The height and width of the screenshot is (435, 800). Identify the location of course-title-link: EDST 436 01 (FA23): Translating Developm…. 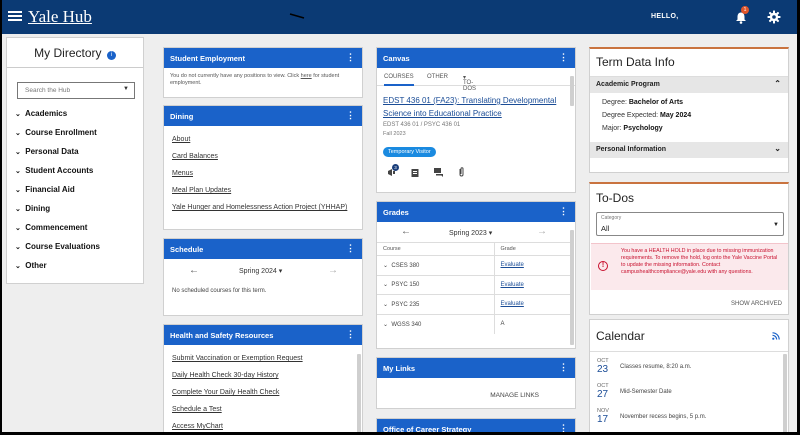
(476, 107).